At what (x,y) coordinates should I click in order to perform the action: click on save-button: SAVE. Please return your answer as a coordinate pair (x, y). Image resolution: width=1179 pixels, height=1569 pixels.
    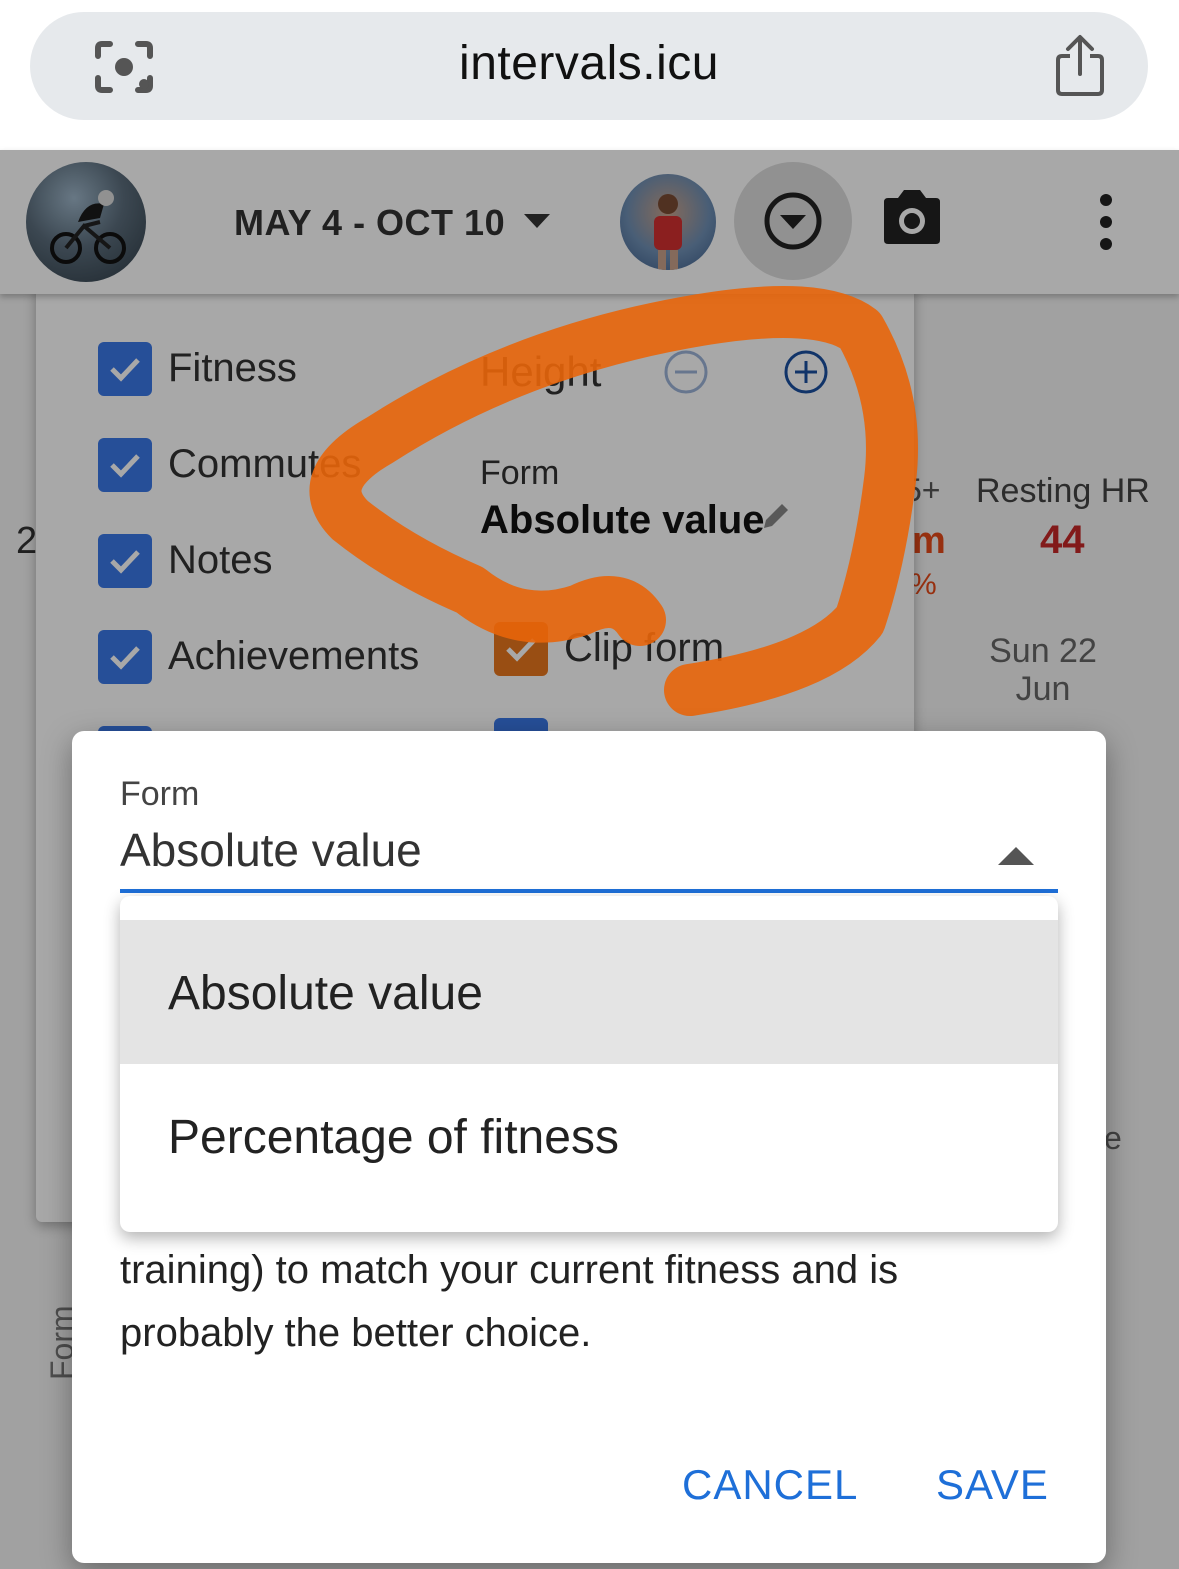
    Looking at the image, I should click on (992, 1485).